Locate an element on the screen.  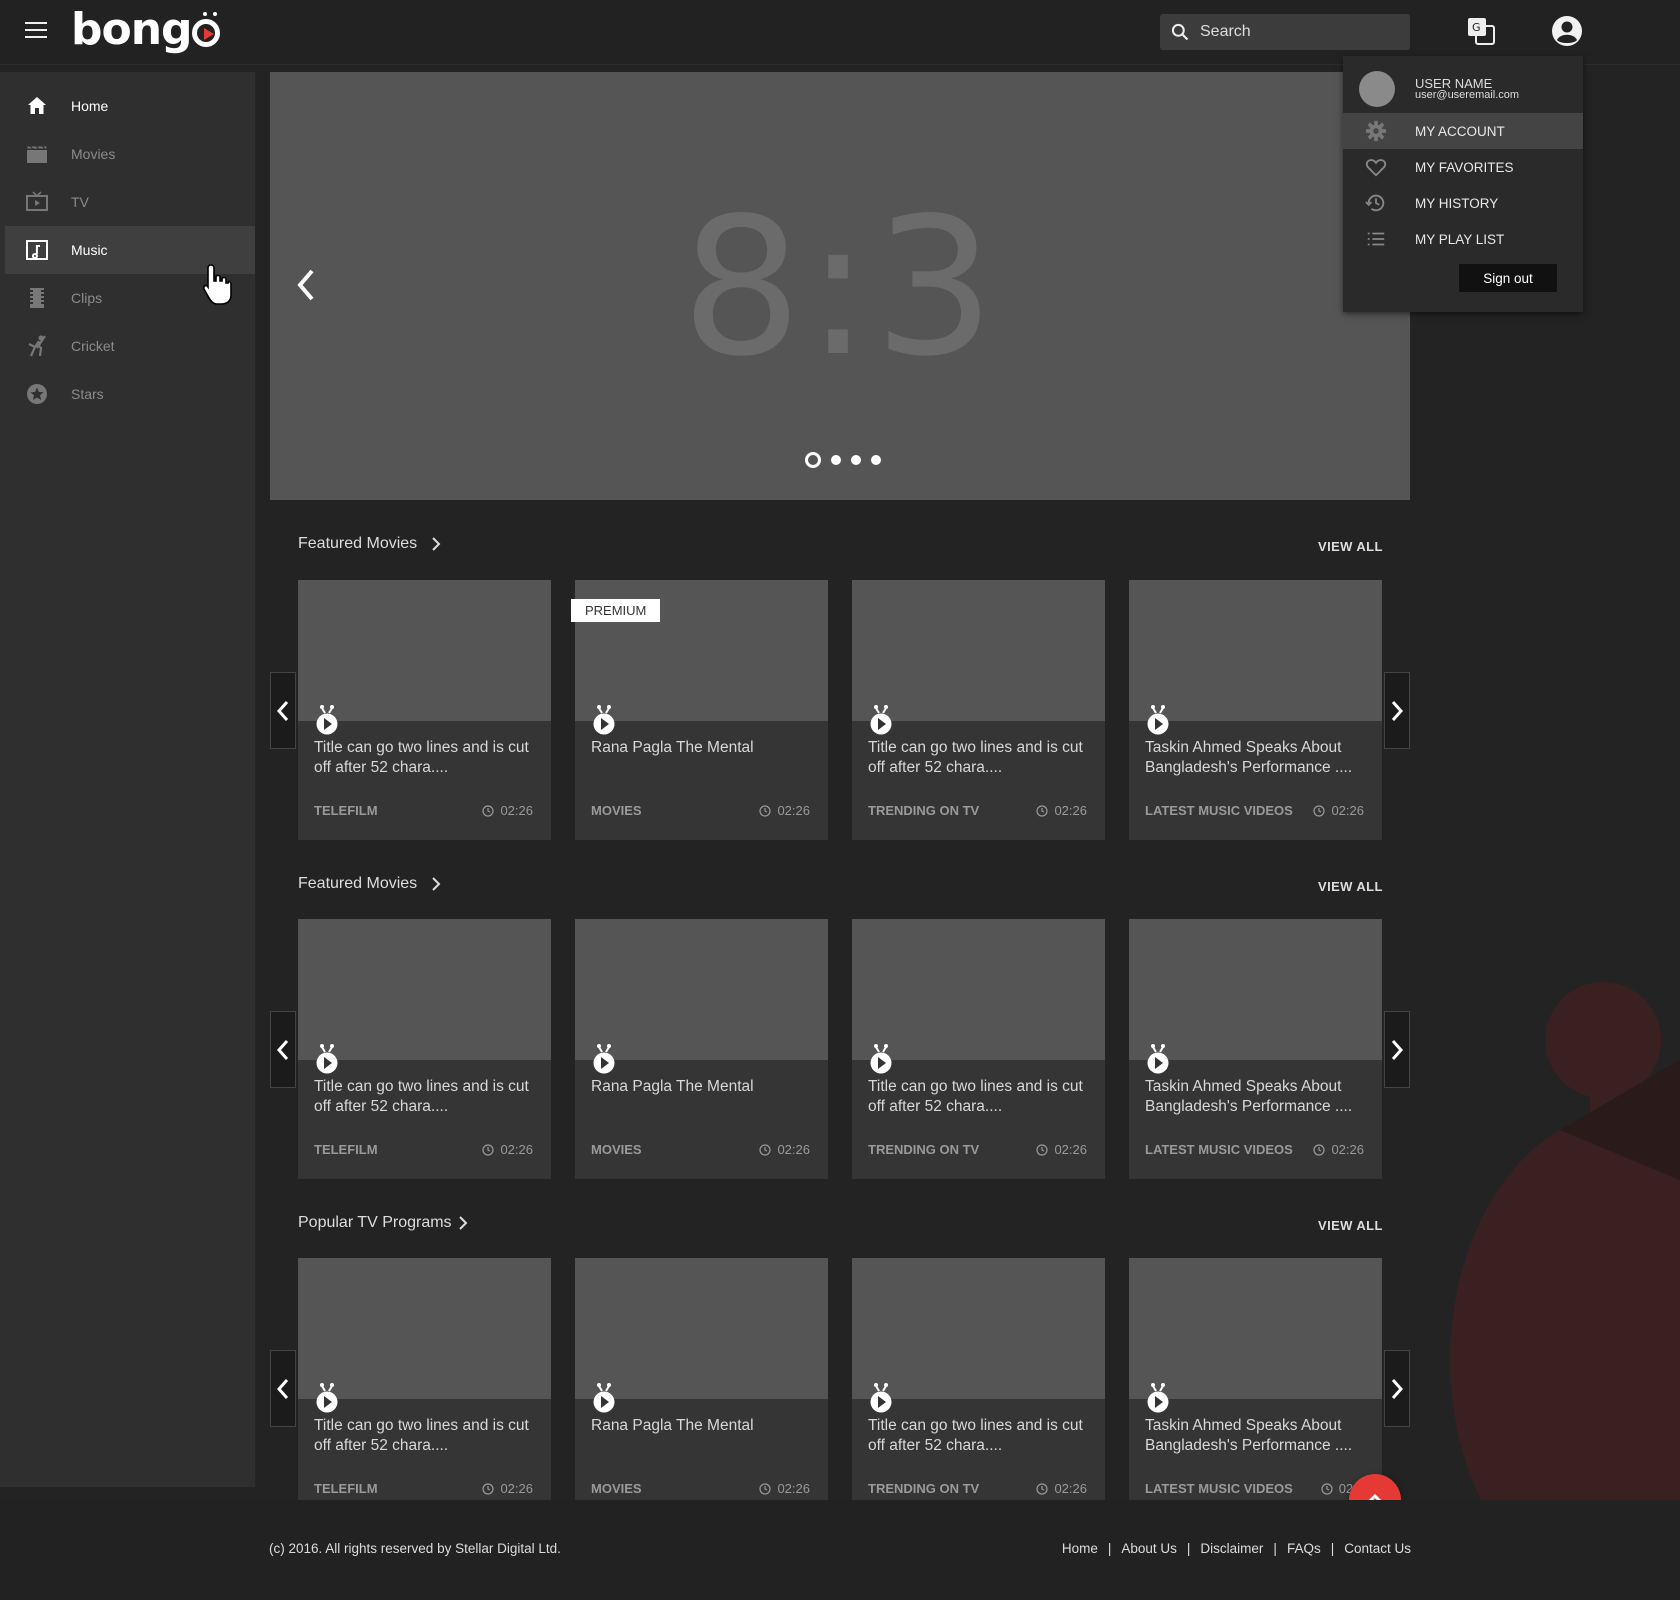
sidebar-item-label: TV is located at coordinates (80, 202).